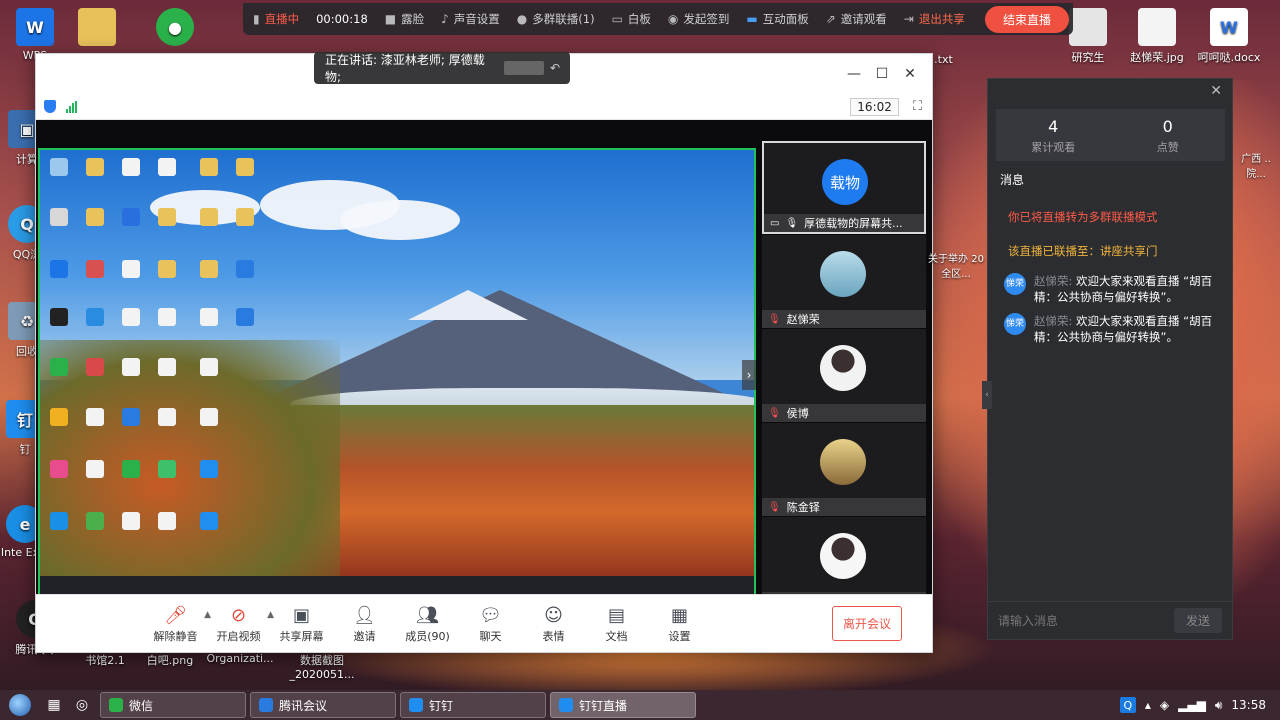 Image resolution: width=1280 pixels, height=720 pixels. I want to click on taskbar-item-dingtalk-live: 钉钉直播, so click(623, 705).